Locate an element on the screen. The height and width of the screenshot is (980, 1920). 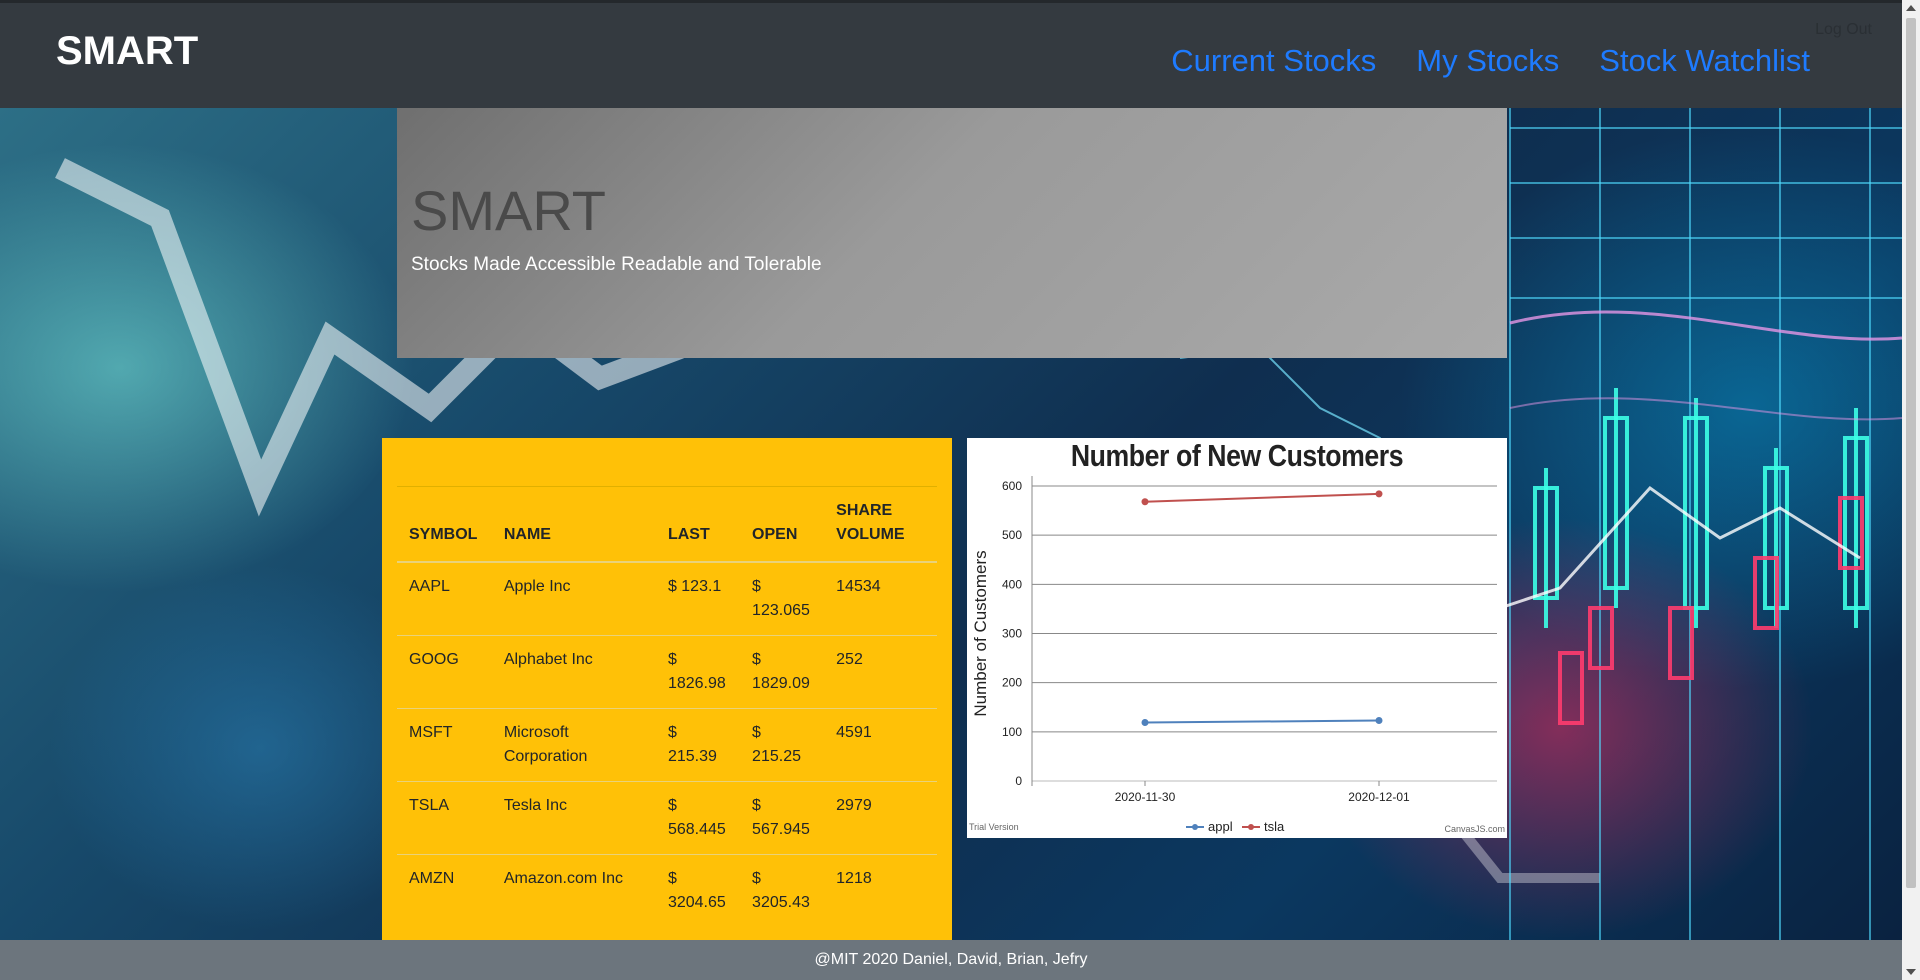
nav-link-current-stocks: Current Stocks is located at coordinates (1273, 61).